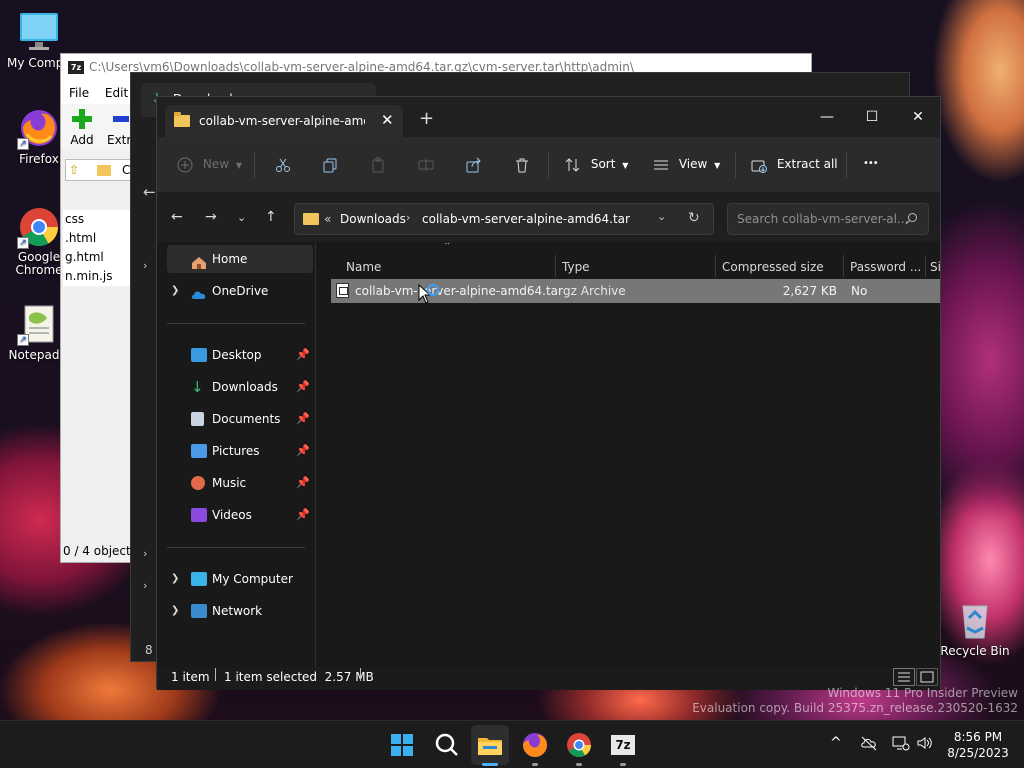 This screenshot has width=1024, height=768. I want to click on new-button: New ▼, so click(209, 164).